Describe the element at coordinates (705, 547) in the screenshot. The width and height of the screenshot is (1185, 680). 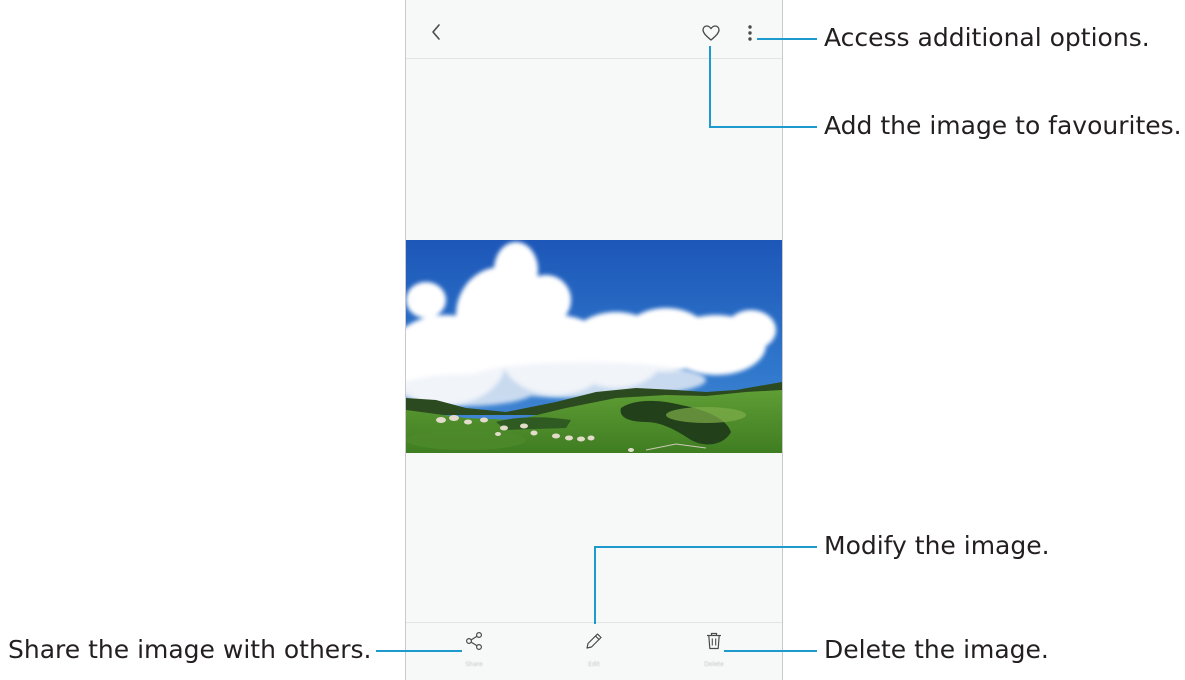
I see `leader-modify-horizontal` at that location.